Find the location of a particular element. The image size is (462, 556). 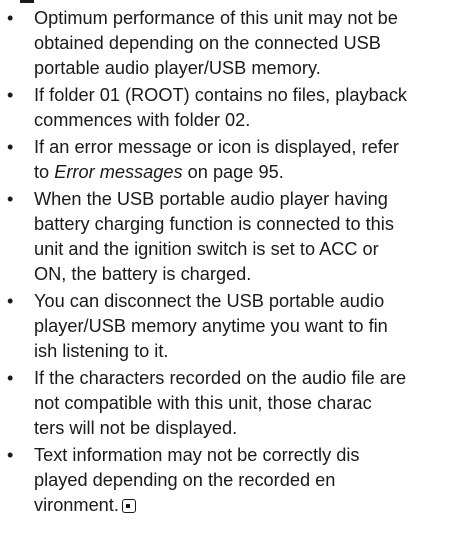

note-line-end: vironment. is located at coordinates (244, 505).